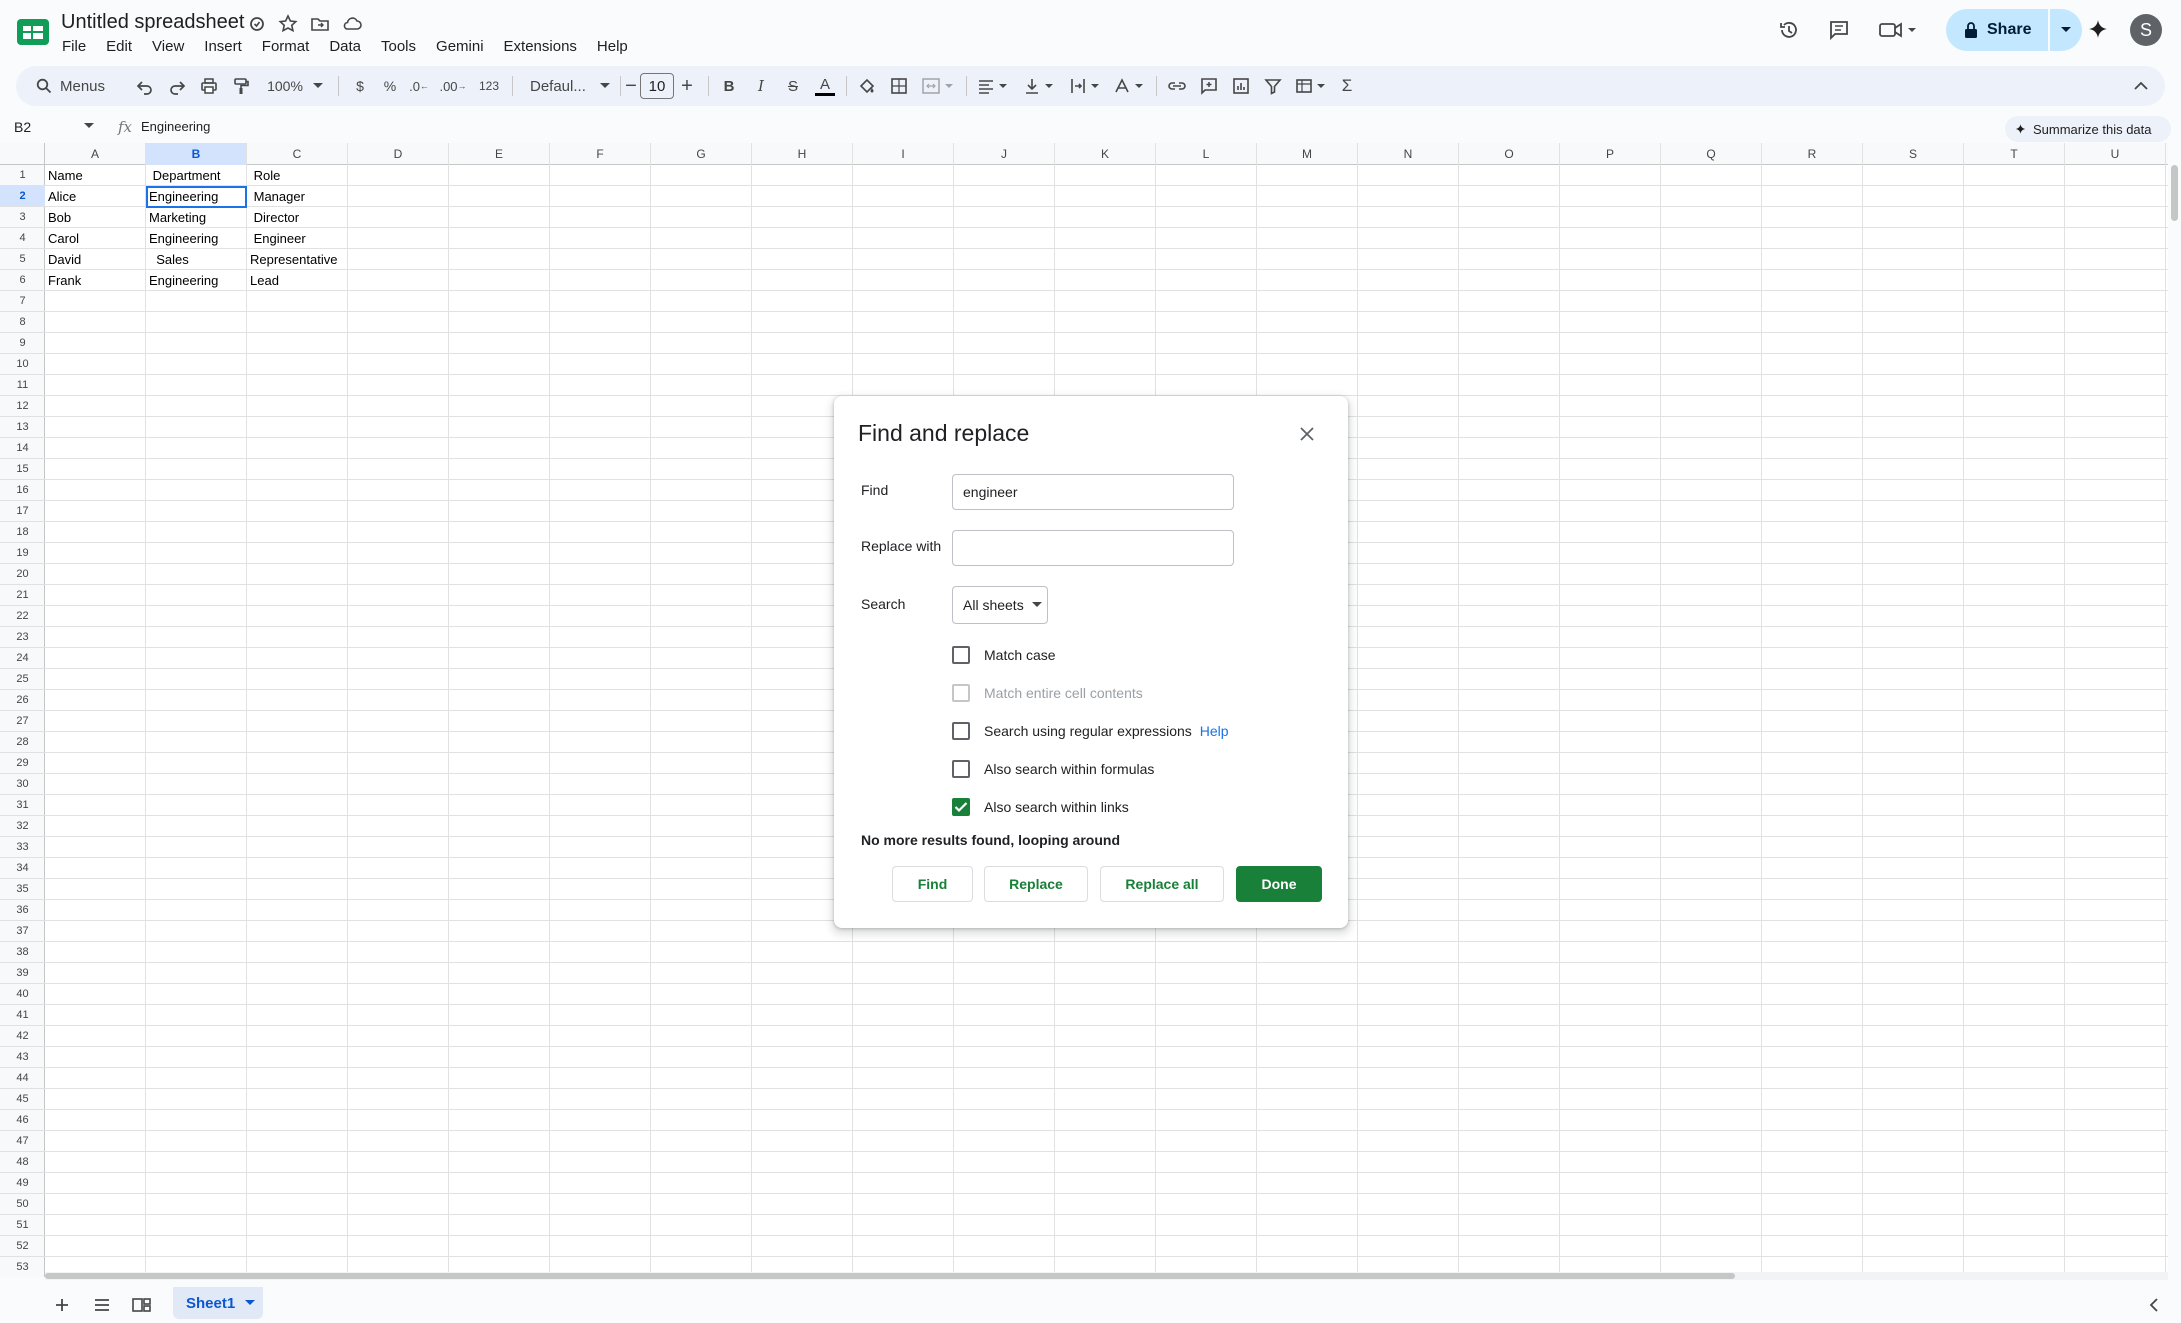 The height and width of the screenshot is (1323, 2181). What do you see at coordinates (600, 154) in the screenshot?
I see `column-header-f: F` at bounding box center [600, 154].